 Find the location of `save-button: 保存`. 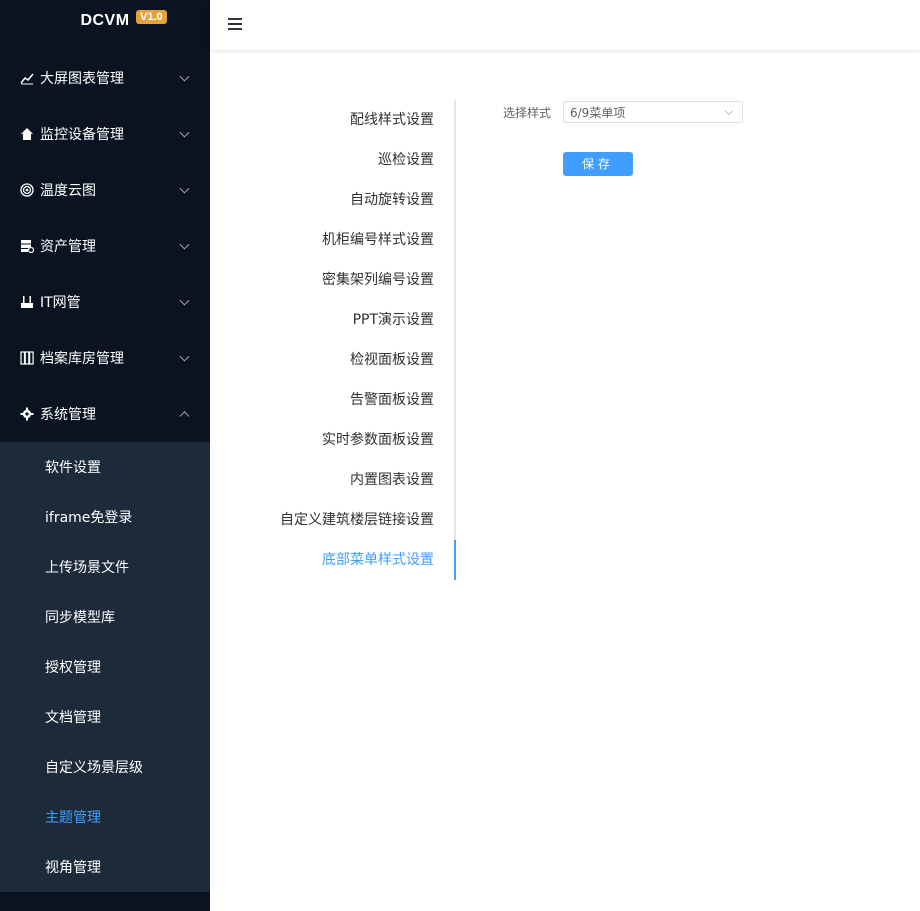

save-button: 保存 is located at coordinates (598, 164).